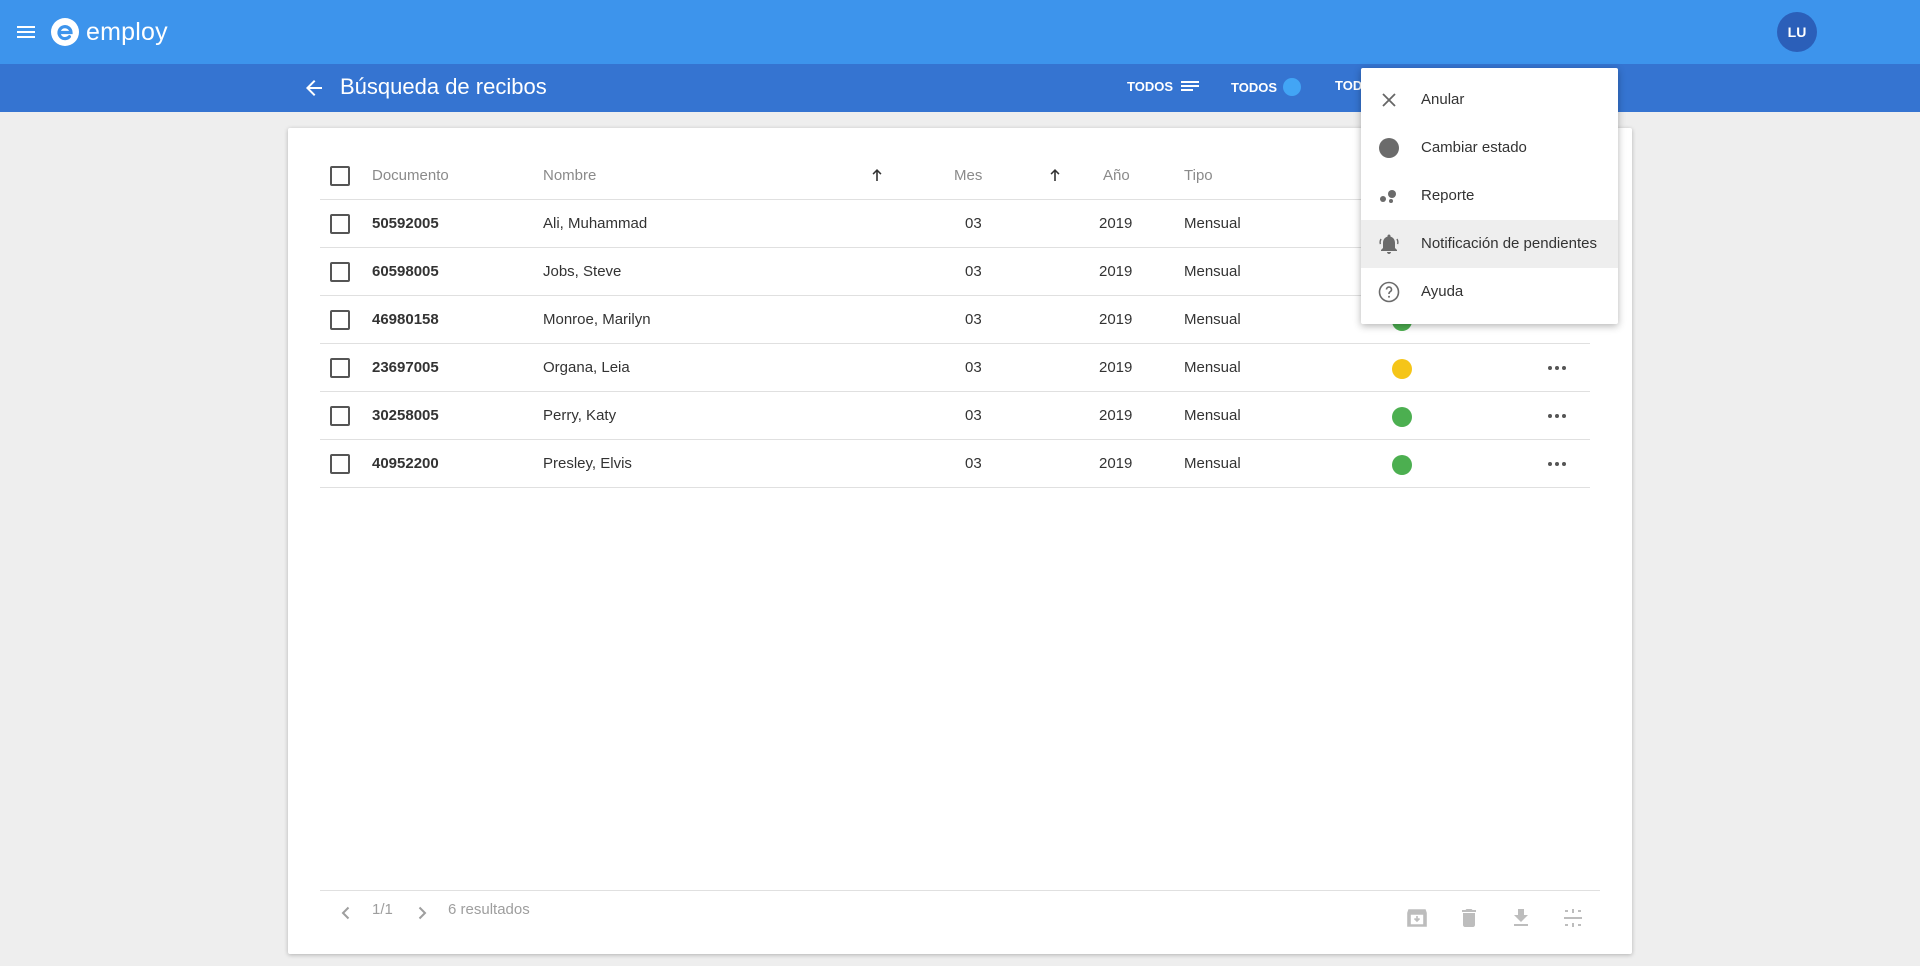 The width and height of the screenshot is (1920, 966). Describe the element at coordinates (1489, 292) in the screenshot. I see `menu-item-ayuda: Ayuda` at that location.